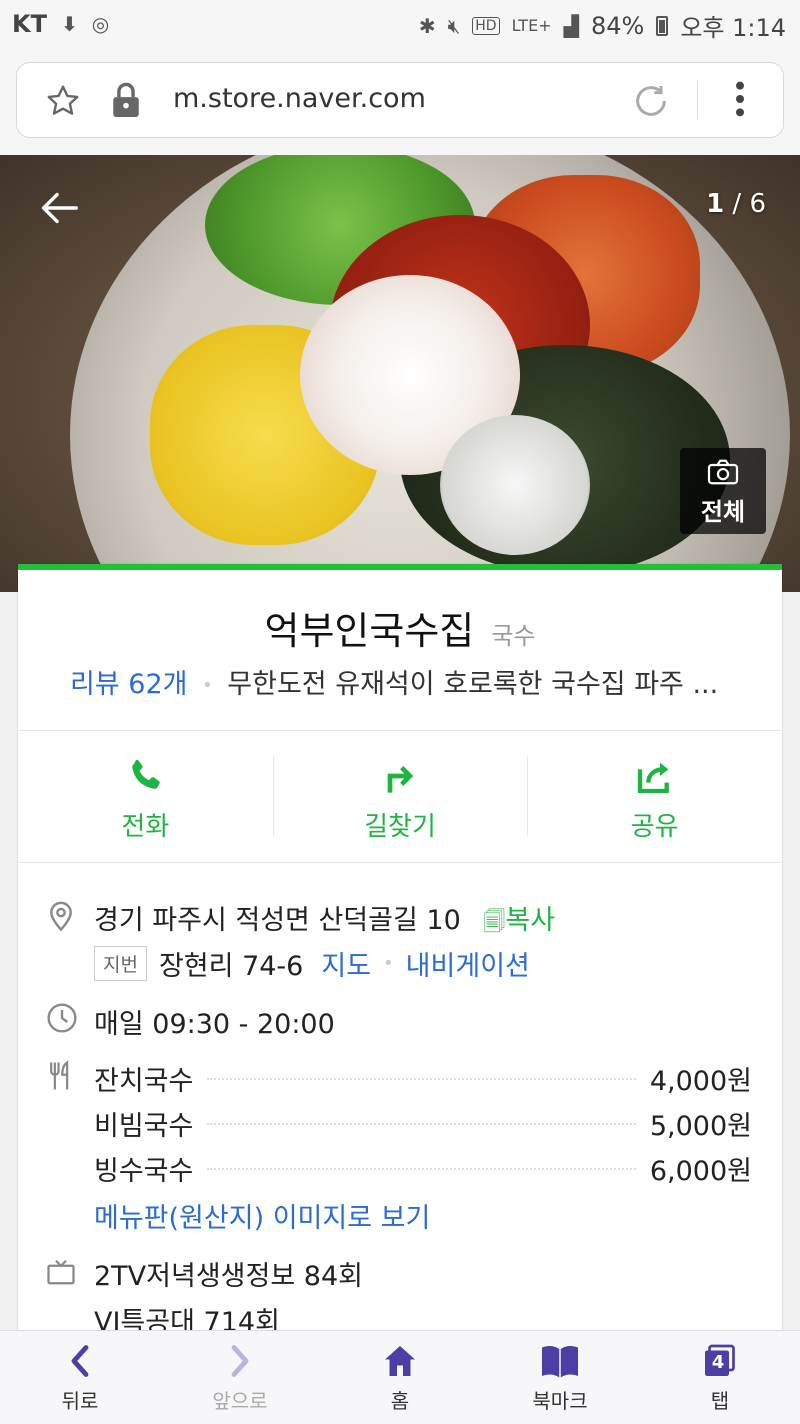  What do you see at coordinates (400, 1364) in the screenshot?
I see `home-icon` at bounding box center [400, 1364].